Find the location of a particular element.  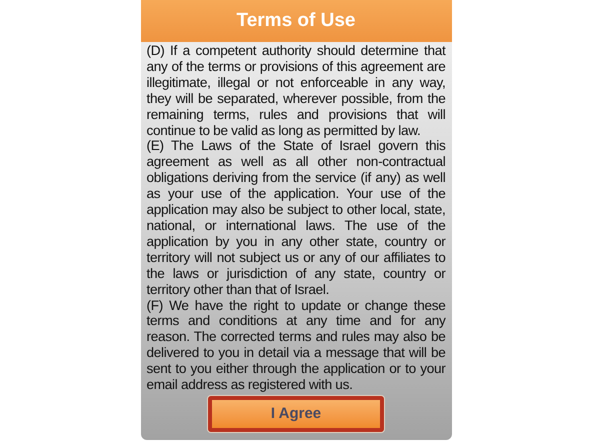

terms-paragraph: (D) If a competent authority should determine that any of the terms or provisions of this agreement are illegitimate, illegal or not enforceable in any way, they will be separated, wherever possible, from the remaining terms, rules and provisions that will continue to be valid as long as permitted by law. is located at coordinates (296, 90).